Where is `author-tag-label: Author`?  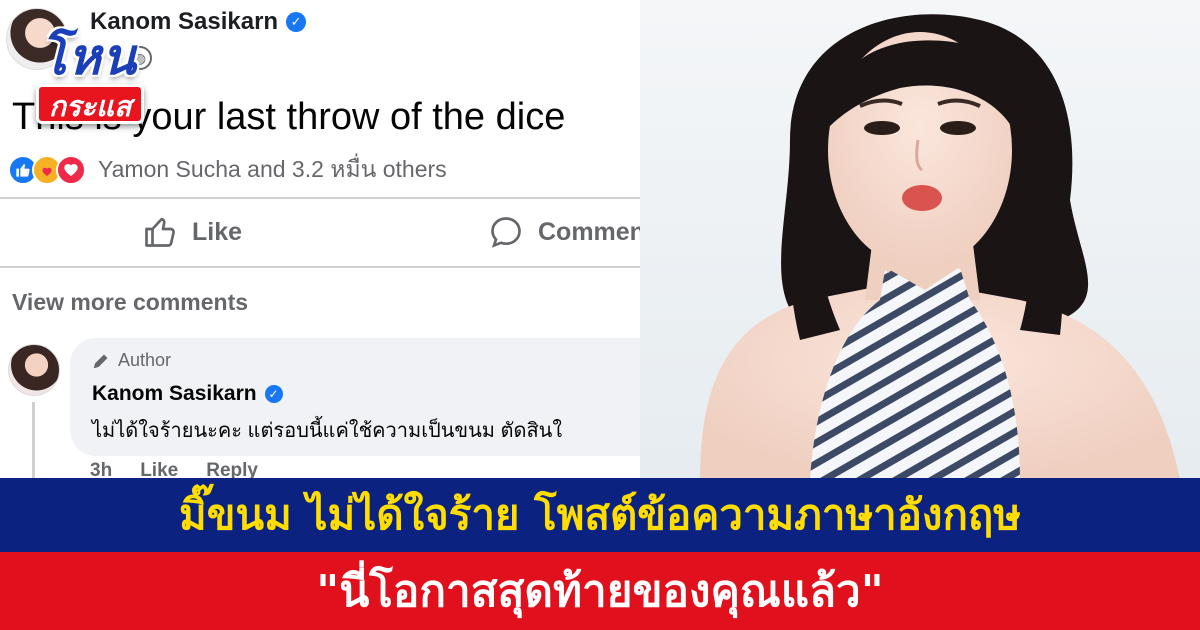 author-tag-label: Author is located at coordinates (145, 360).